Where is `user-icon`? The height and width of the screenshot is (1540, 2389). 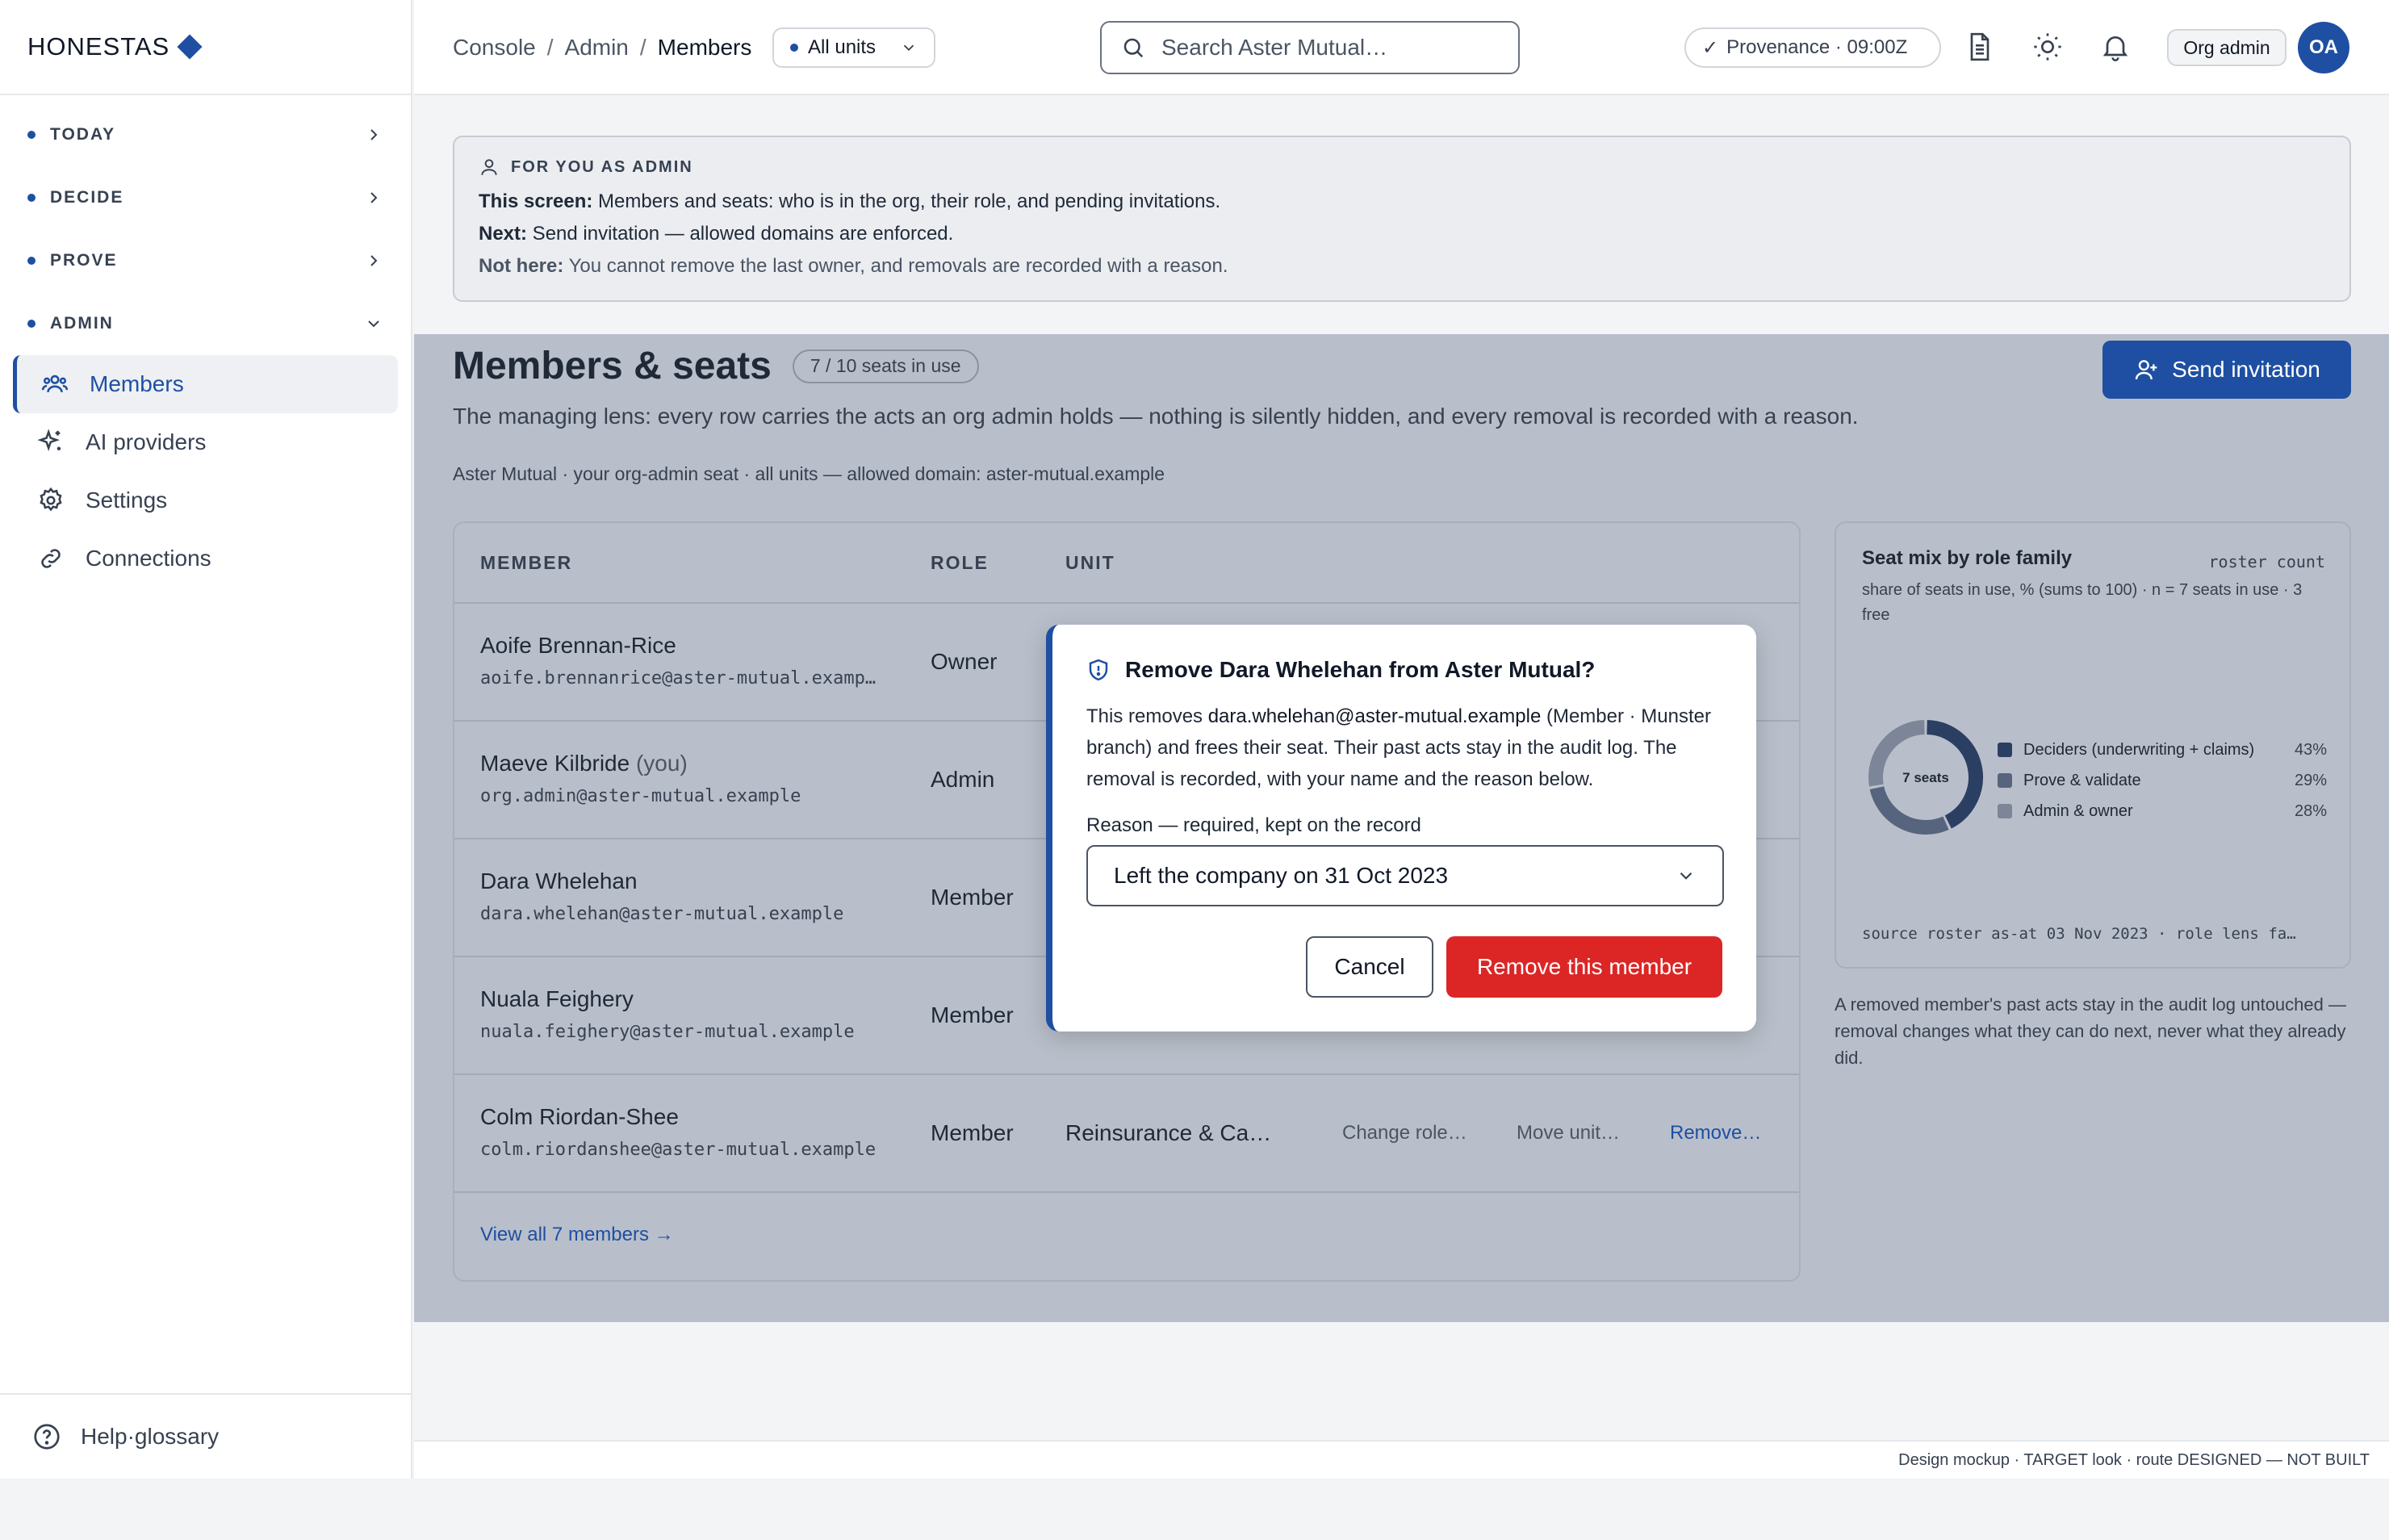 user-icon is located at coordinates (489, 167).